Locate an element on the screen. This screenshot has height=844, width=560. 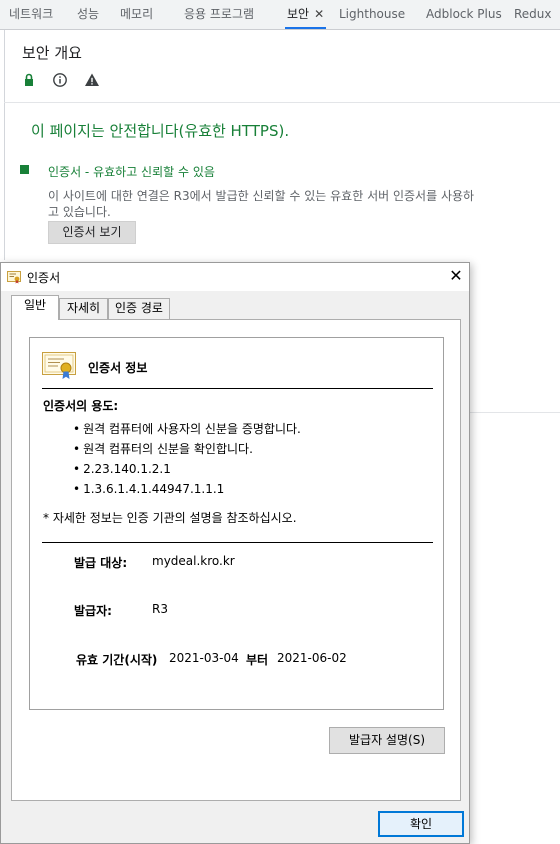
issued-by-value: R3 is located at coordinates (160, 609).